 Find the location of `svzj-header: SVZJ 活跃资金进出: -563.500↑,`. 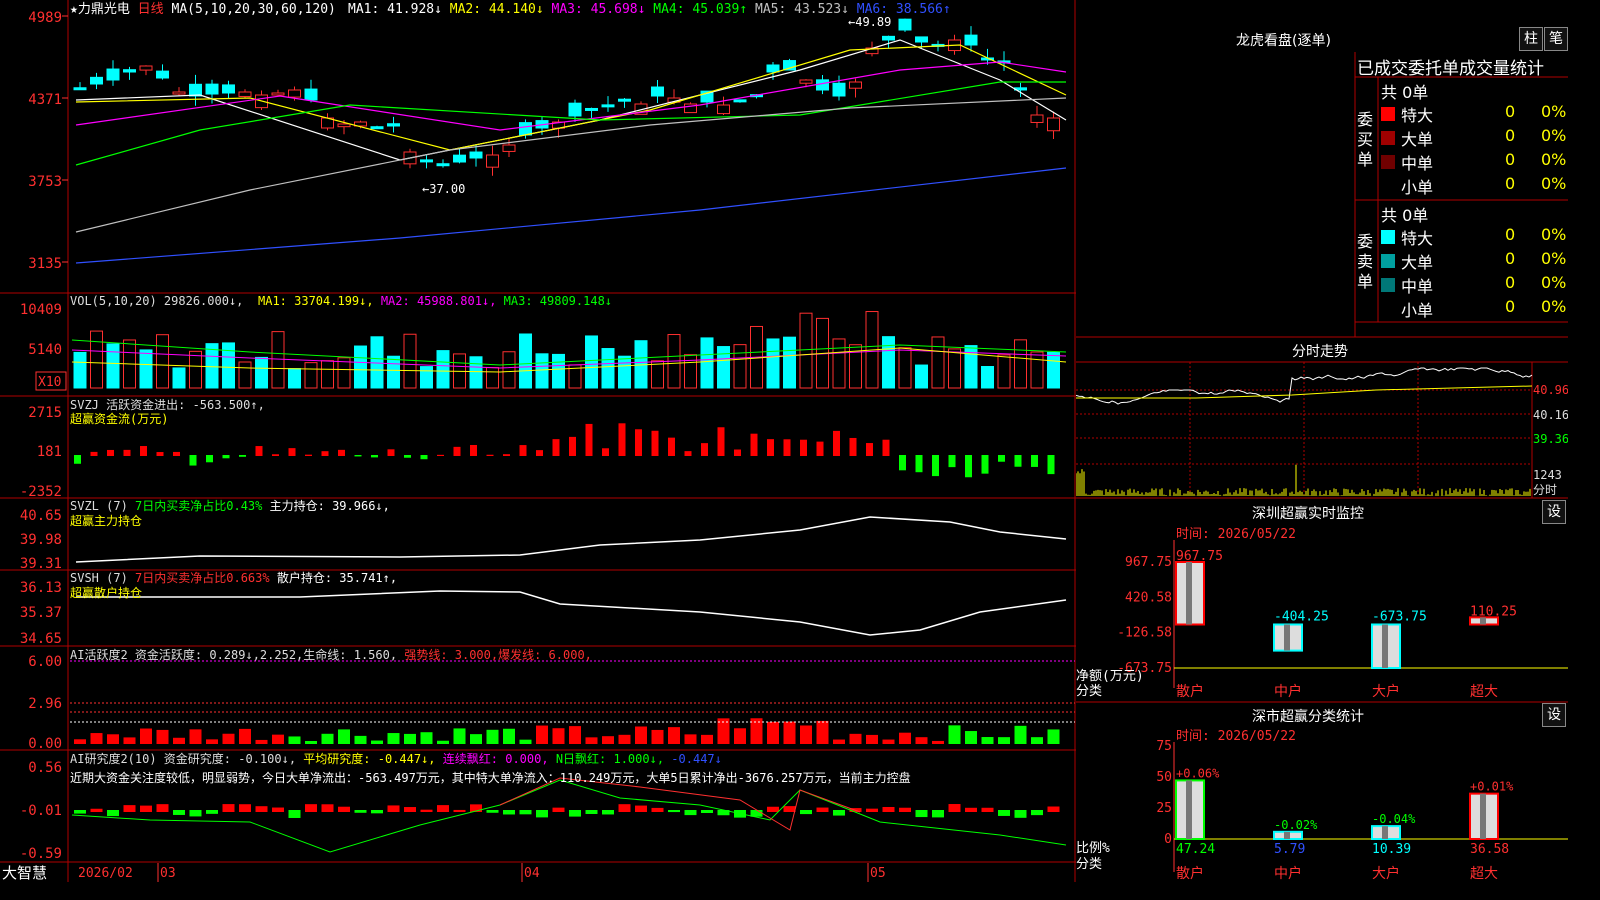

svzj-header: SVZJ 活跃资金进出: -563.500↑, is located at coordinates (167, 404).